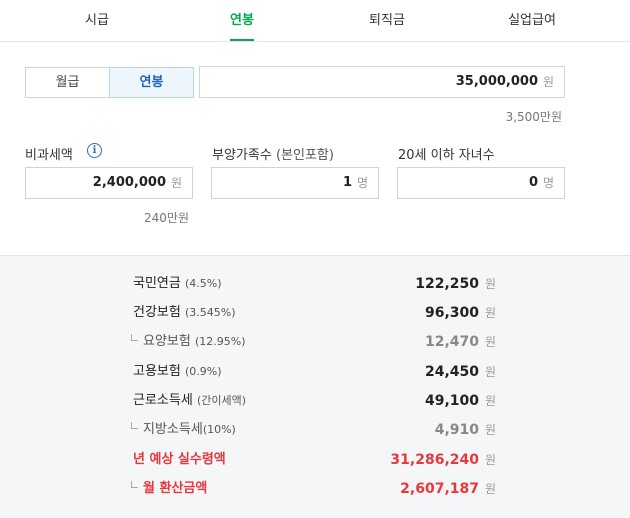 The width and height of the screenshot is (630, 518). What do you see at coordinates (219, 429) in the screenshot?
I see `result-rate: (10%)` at bounding box center [219, 429].